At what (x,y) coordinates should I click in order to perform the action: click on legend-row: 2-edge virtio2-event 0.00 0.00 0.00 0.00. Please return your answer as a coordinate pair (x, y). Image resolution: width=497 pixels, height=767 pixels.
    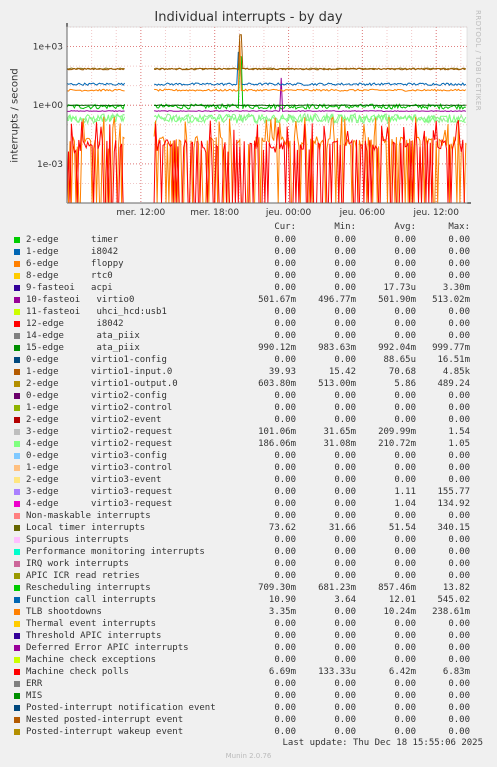
    Looking at the image, I should click on (248, 420).